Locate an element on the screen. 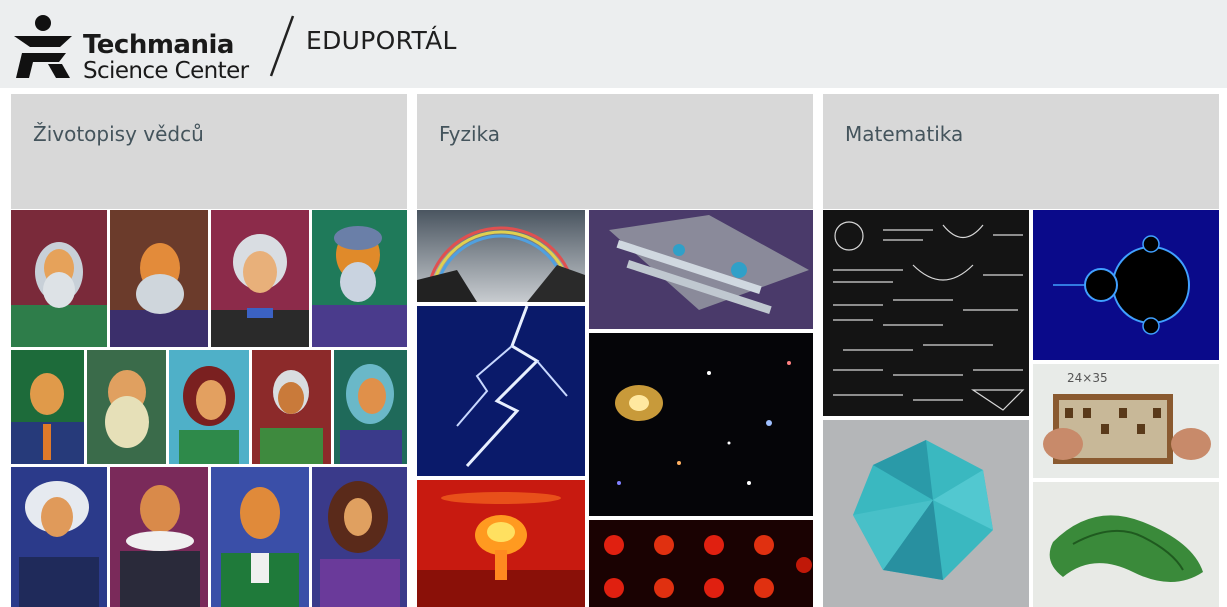 Image resolution: width=1227 pixels, height=607 pixels. portal-title: EDUPORTÁL is located at coordinates (381, 40).